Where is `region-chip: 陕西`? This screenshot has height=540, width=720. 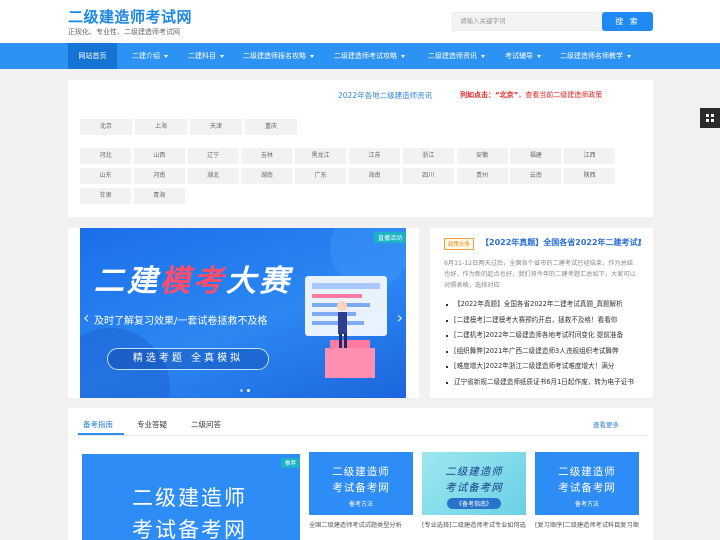
region-chip: 陕西 is located at coordinates (590, 176).